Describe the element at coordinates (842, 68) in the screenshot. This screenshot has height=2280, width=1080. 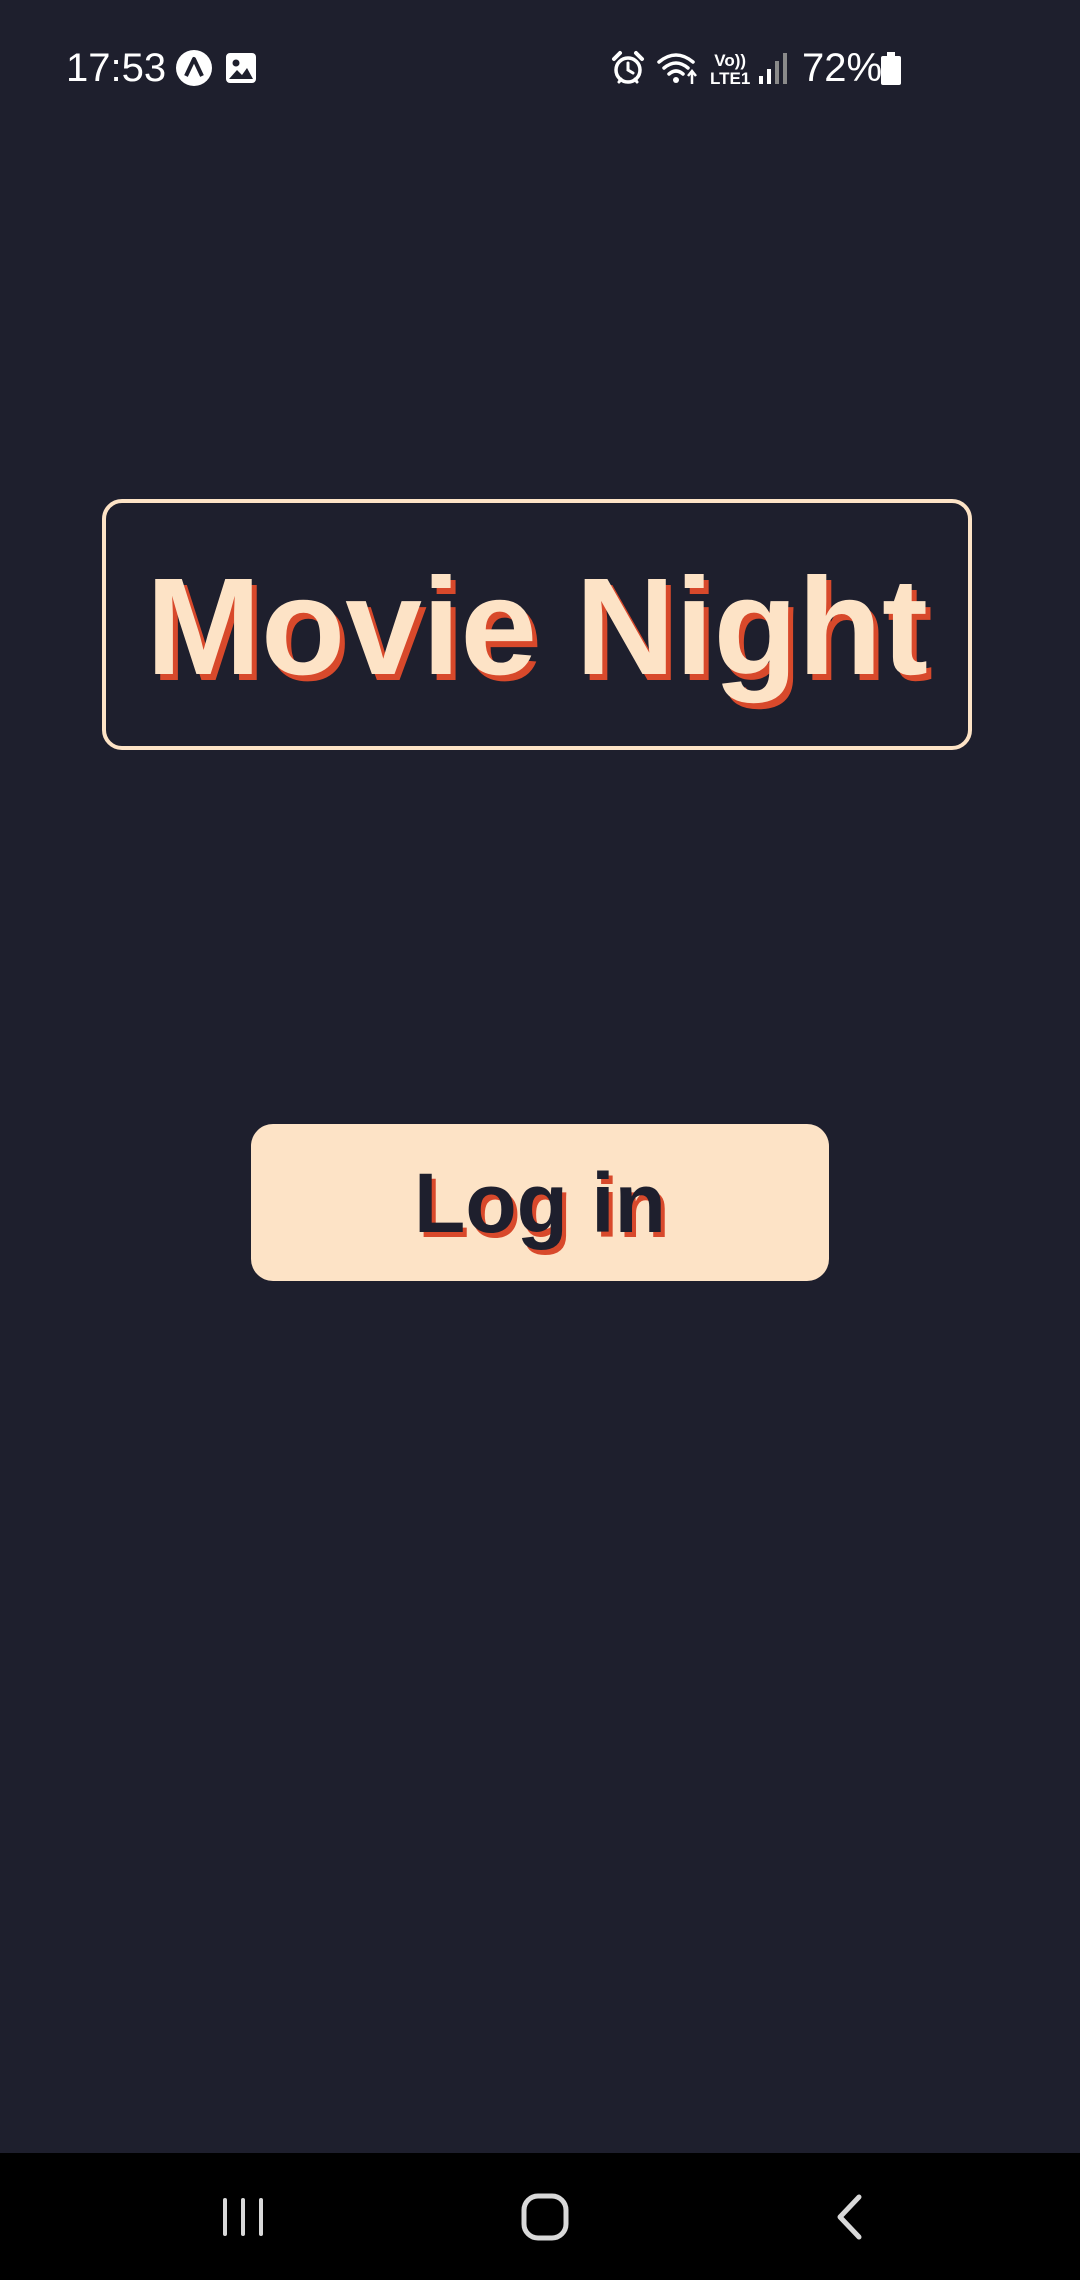
I see `battery-percent: 72%` at that location.